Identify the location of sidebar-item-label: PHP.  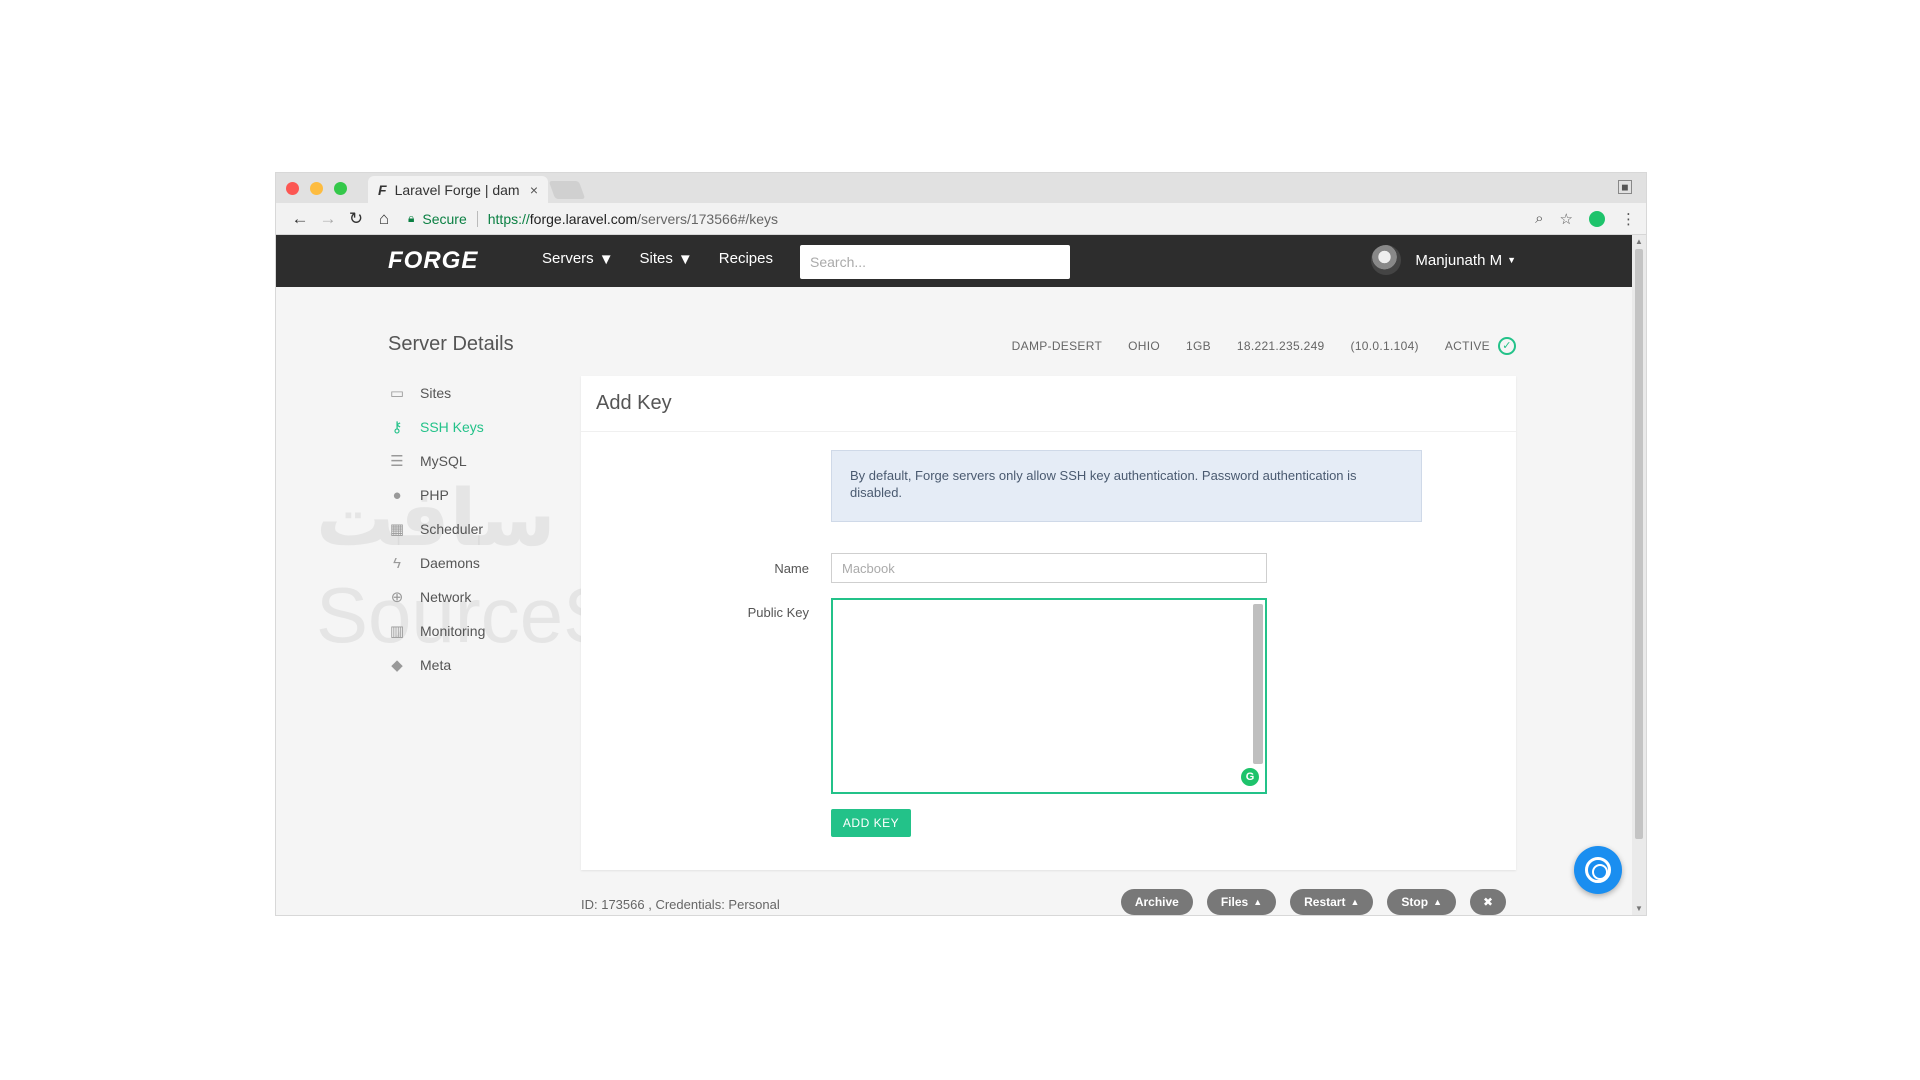
(434, 495).